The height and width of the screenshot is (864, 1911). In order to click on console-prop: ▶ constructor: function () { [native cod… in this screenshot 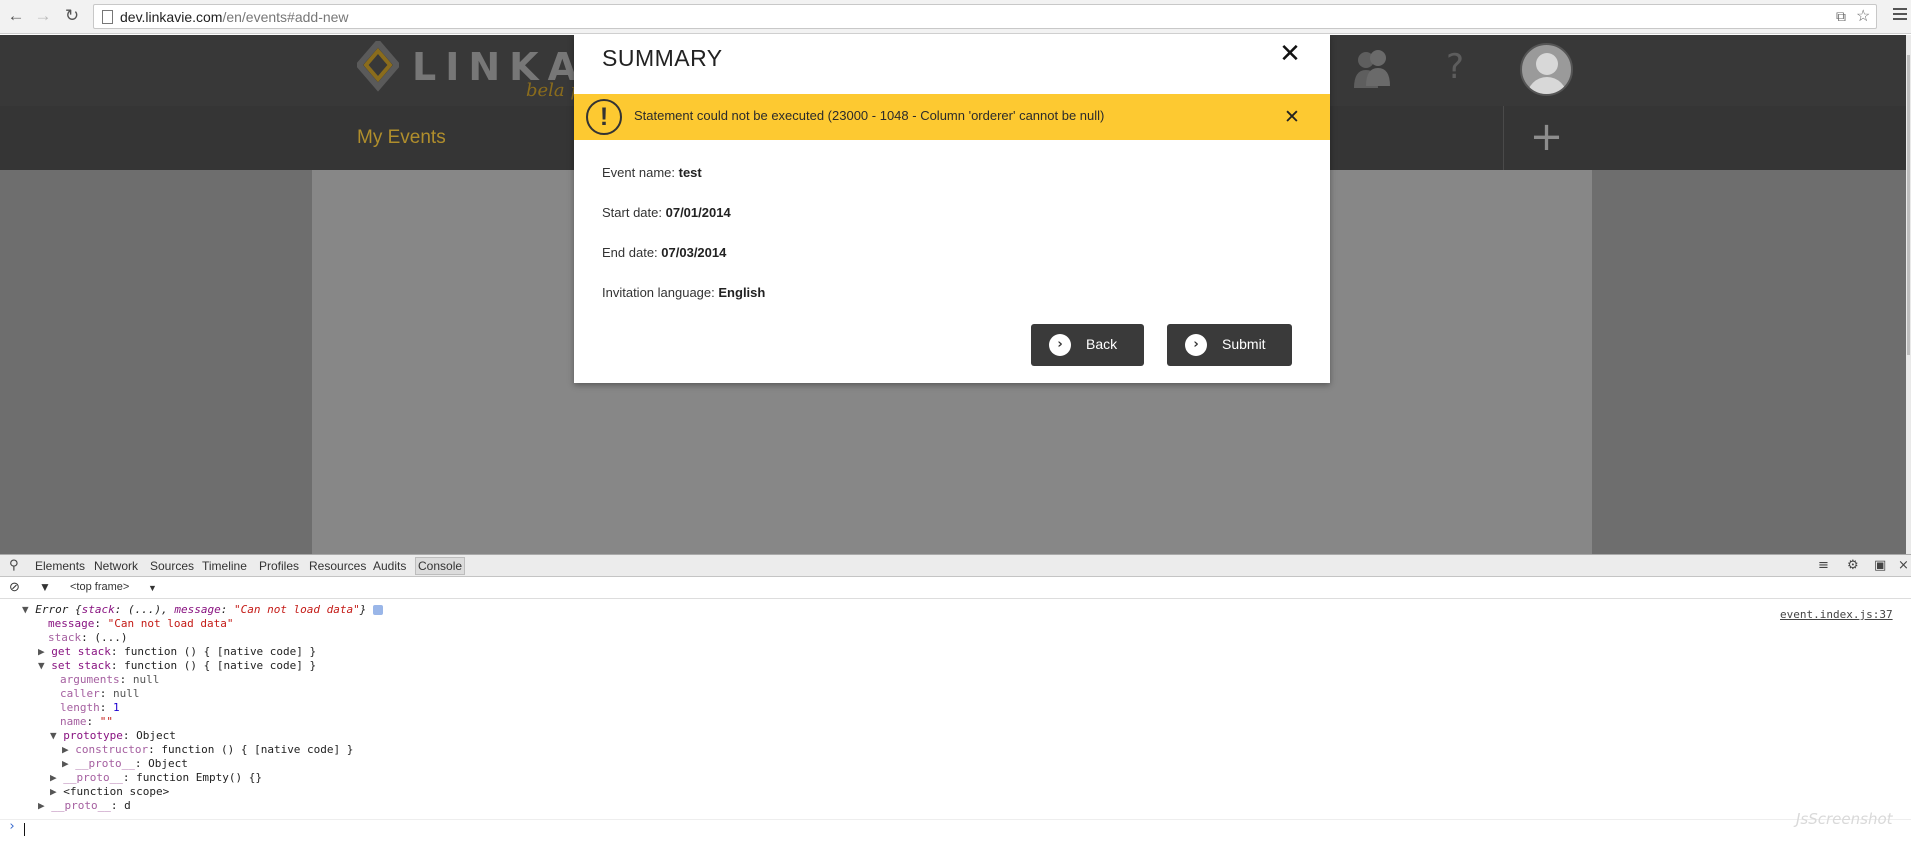, I will do `click(207, 750)`.